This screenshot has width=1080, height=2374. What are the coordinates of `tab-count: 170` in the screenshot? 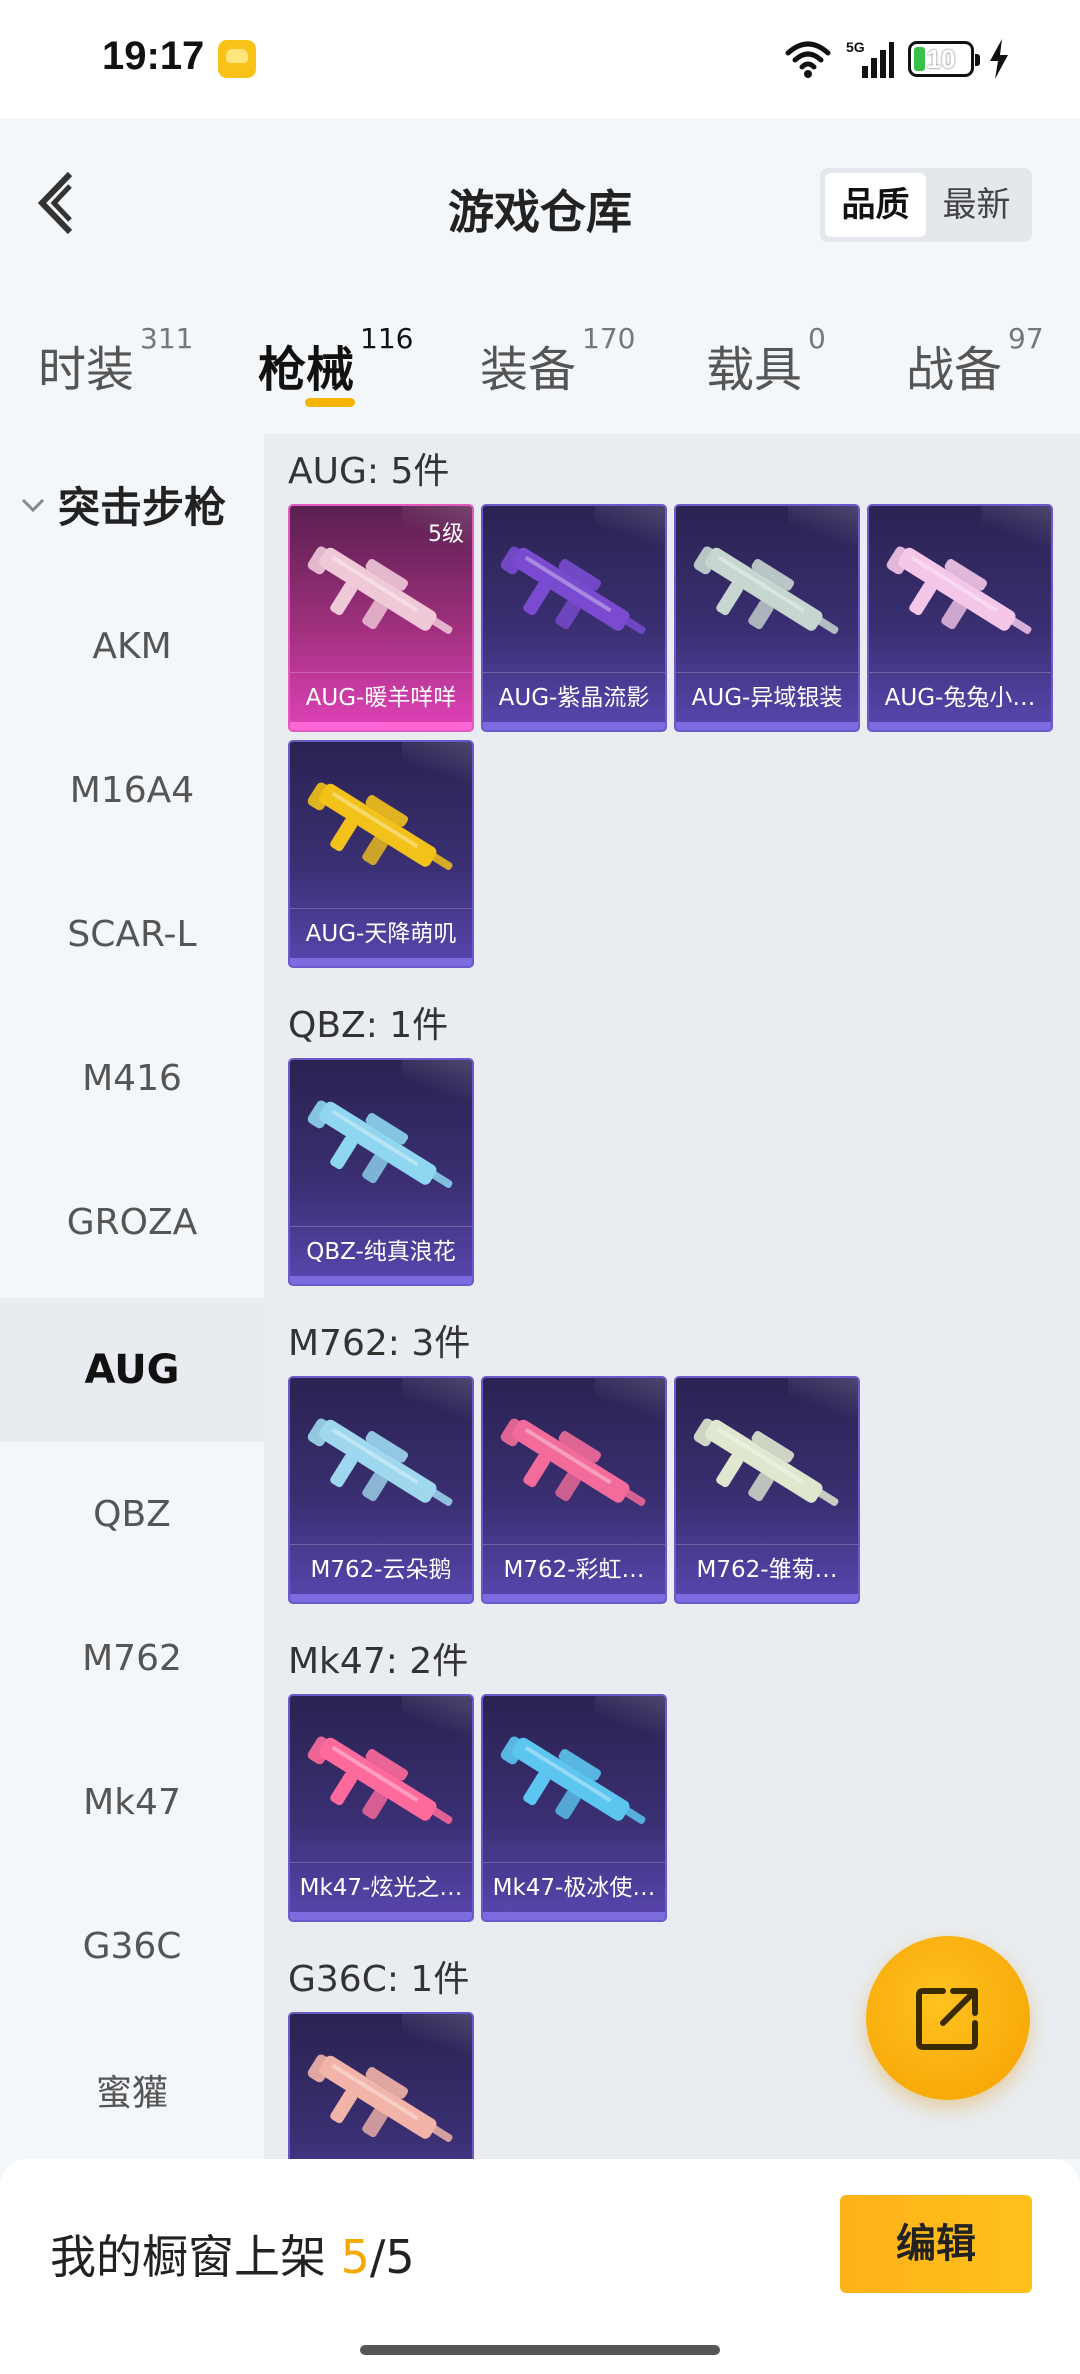 It's located at (609, 338).